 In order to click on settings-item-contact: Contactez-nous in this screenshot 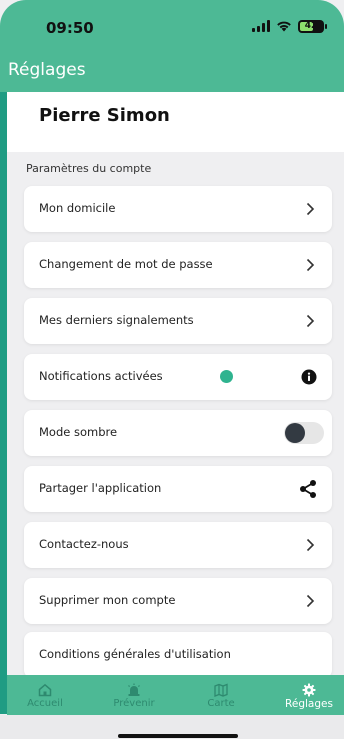, I will do `click(178, 545)`.